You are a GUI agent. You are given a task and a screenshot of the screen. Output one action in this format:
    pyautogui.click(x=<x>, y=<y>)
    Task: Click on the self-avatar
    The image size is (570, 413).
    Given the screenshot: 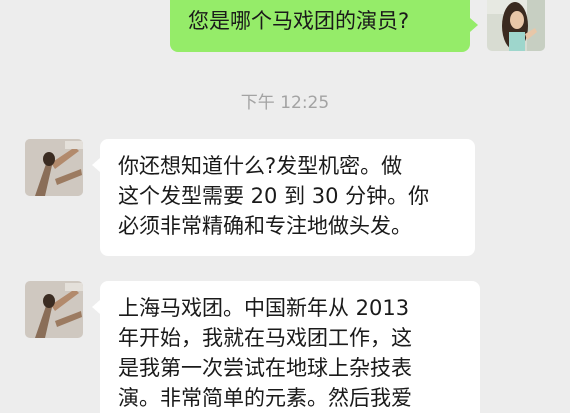 What is the action you would take?
    pyautogui.click(x=516, y=25)
    